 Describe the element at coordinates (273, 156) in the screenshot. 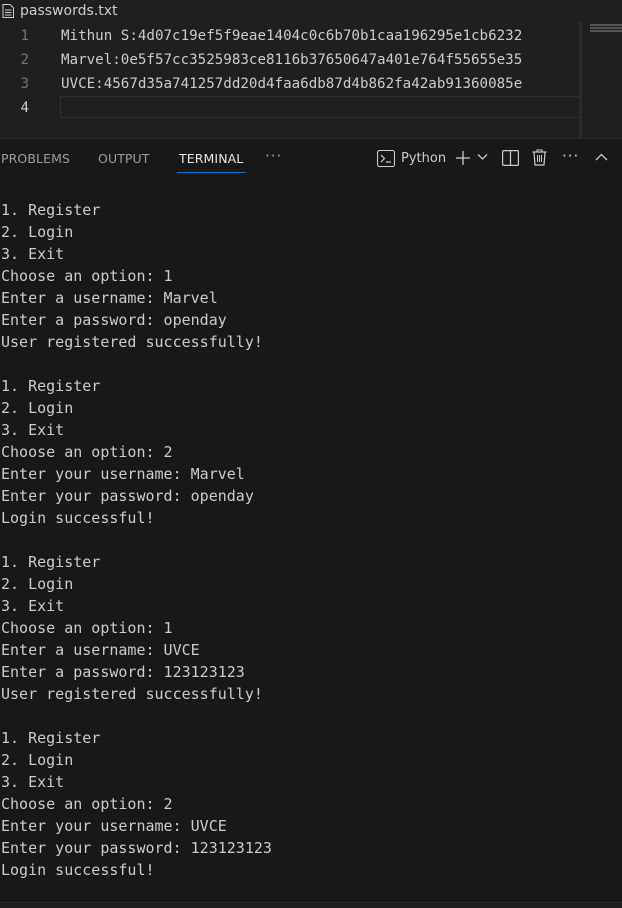

I see `more-tabs-button: ···` at that location.